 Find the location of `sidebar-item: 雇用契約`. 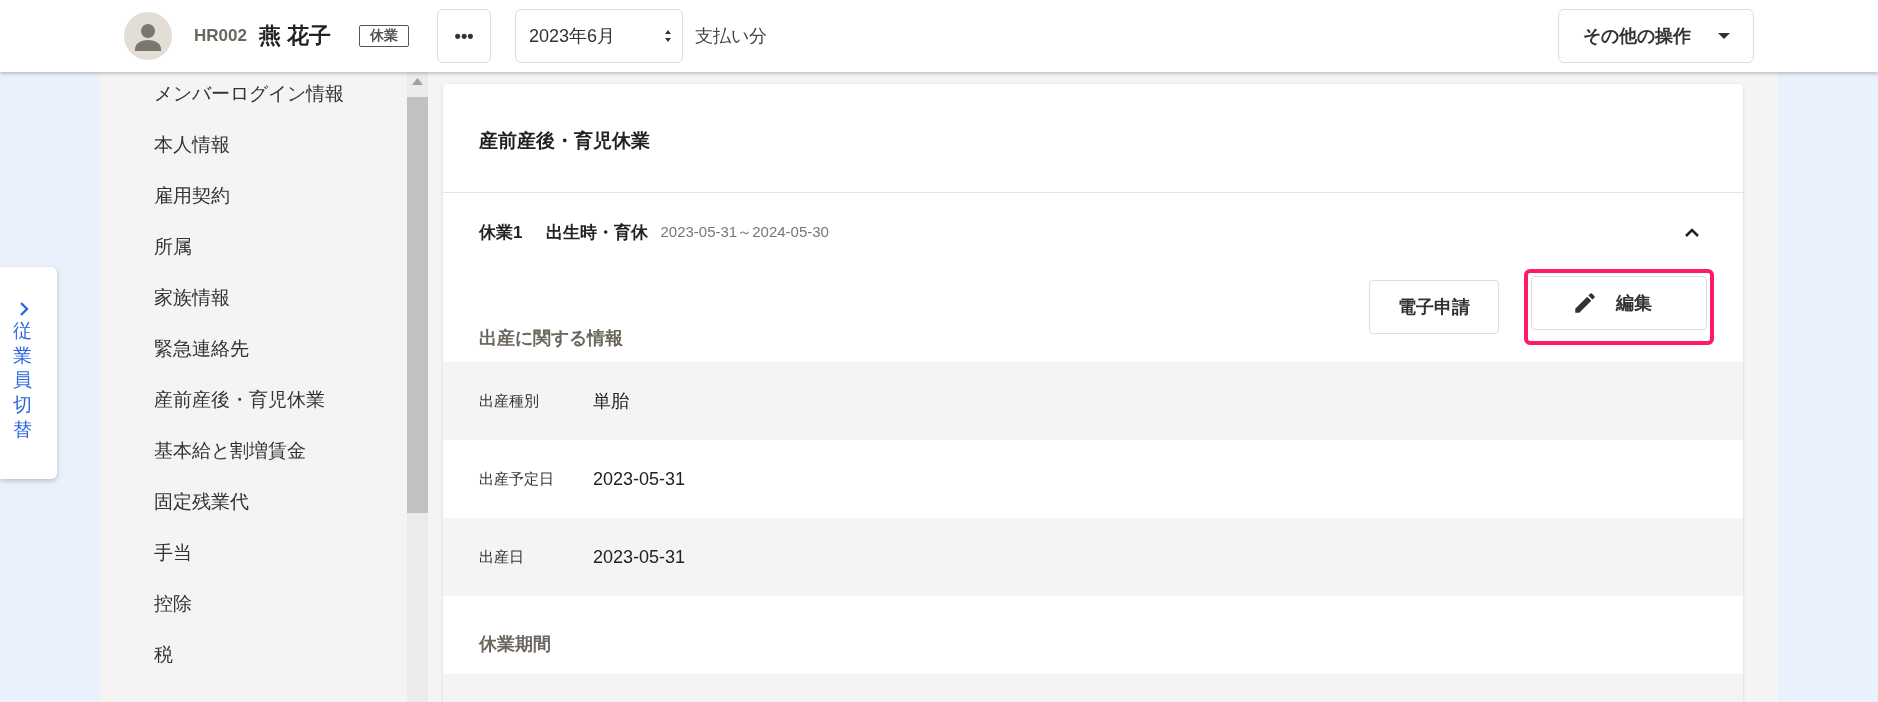

sidebar-item: 雇用契約 is located at coordinates (253, 199).